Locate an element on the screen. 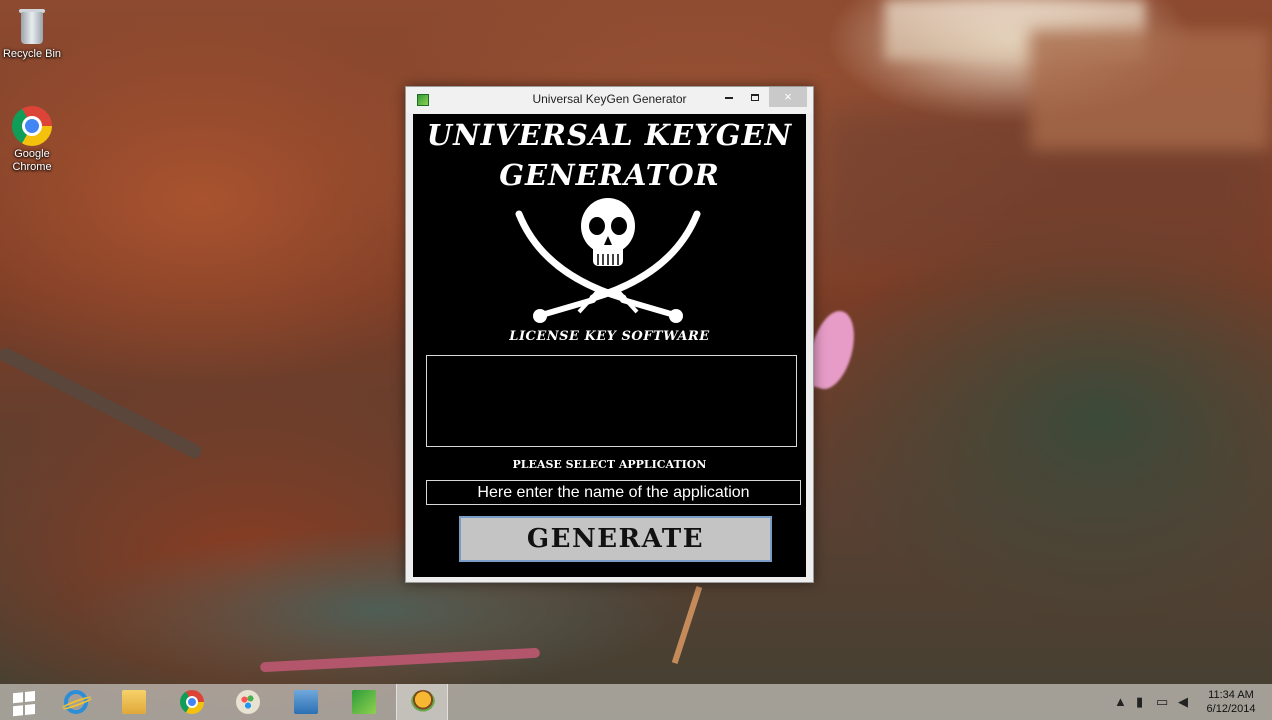  clock-time: 11:34 AM is located at coordinates (1231, 695).